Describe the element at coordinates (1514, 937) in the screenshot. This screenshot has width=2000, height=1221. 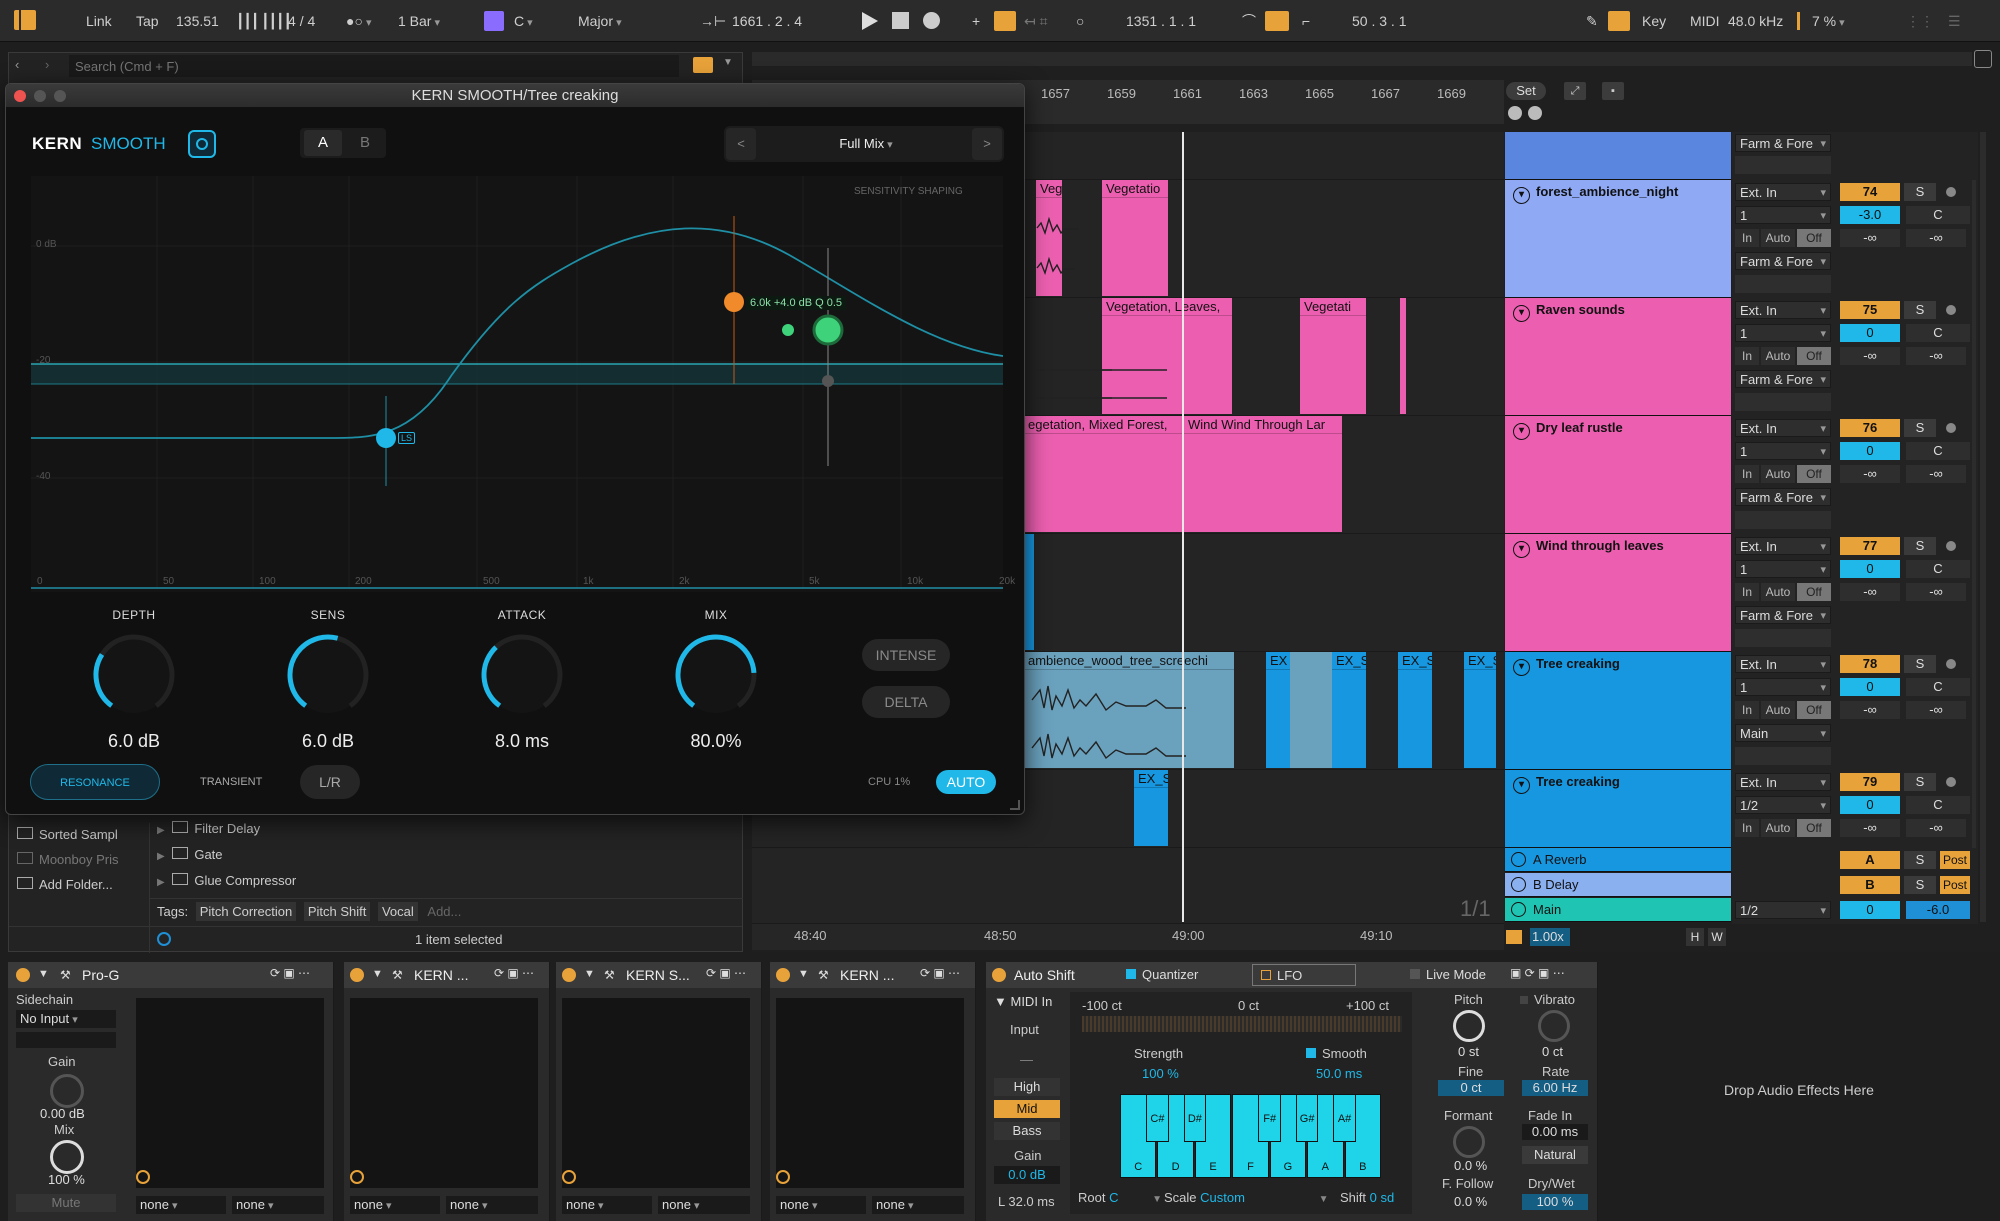
I see `zoom-icon` at that location.